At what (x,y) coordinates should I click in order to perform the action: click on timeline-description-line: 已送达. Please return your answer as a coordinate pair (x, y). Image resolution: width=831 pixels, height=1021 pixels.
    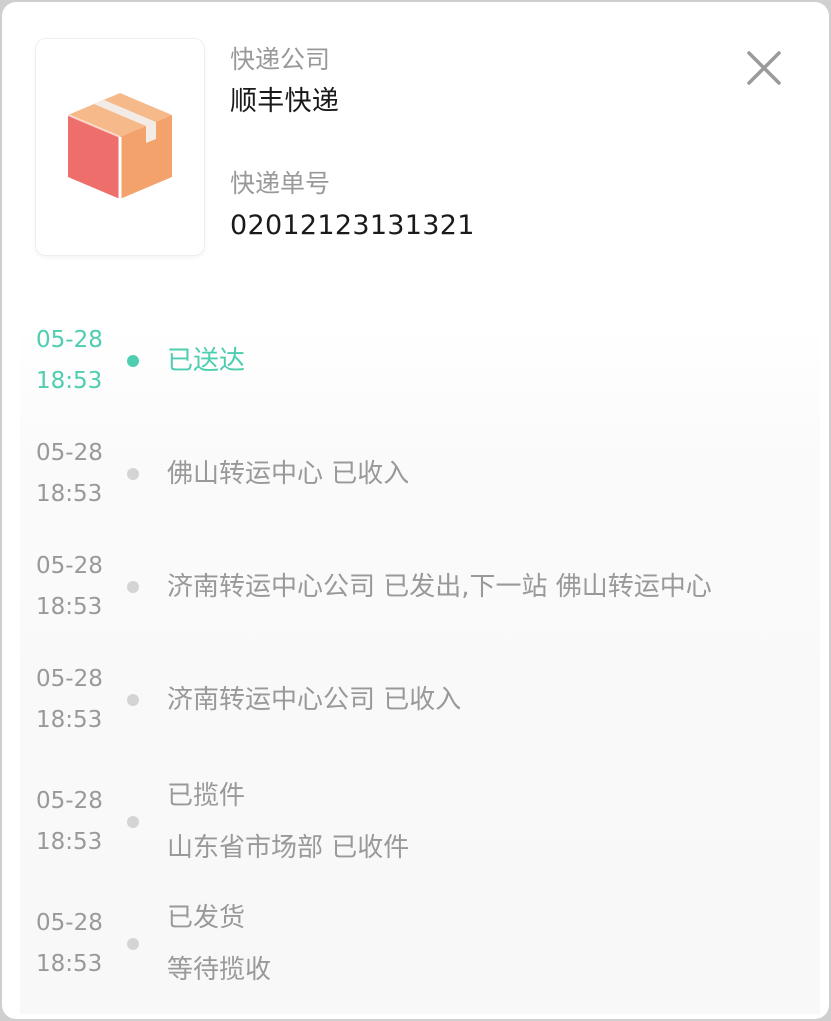
    Looking at the image, I should click on (206, 361).